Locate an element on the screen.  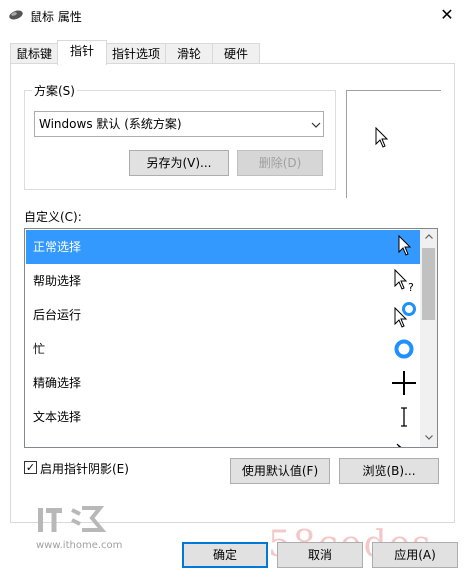
list-item: 正常选择 is located at coordinates (223, 247).